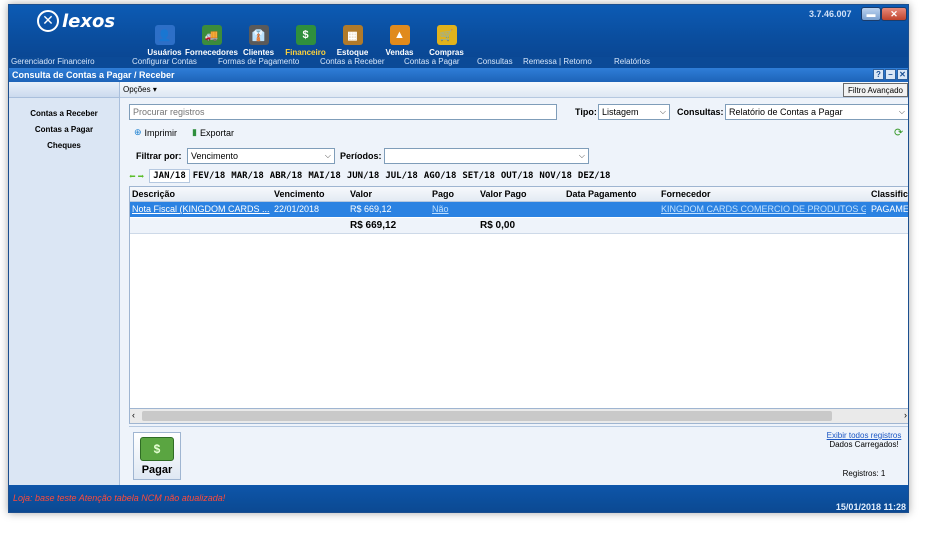 The image size is (931, 535). What do you see at coordinates (495, 61) in the screenshot?
I see `subnav-consultas: Consultas` at bounding box center [495, 61].